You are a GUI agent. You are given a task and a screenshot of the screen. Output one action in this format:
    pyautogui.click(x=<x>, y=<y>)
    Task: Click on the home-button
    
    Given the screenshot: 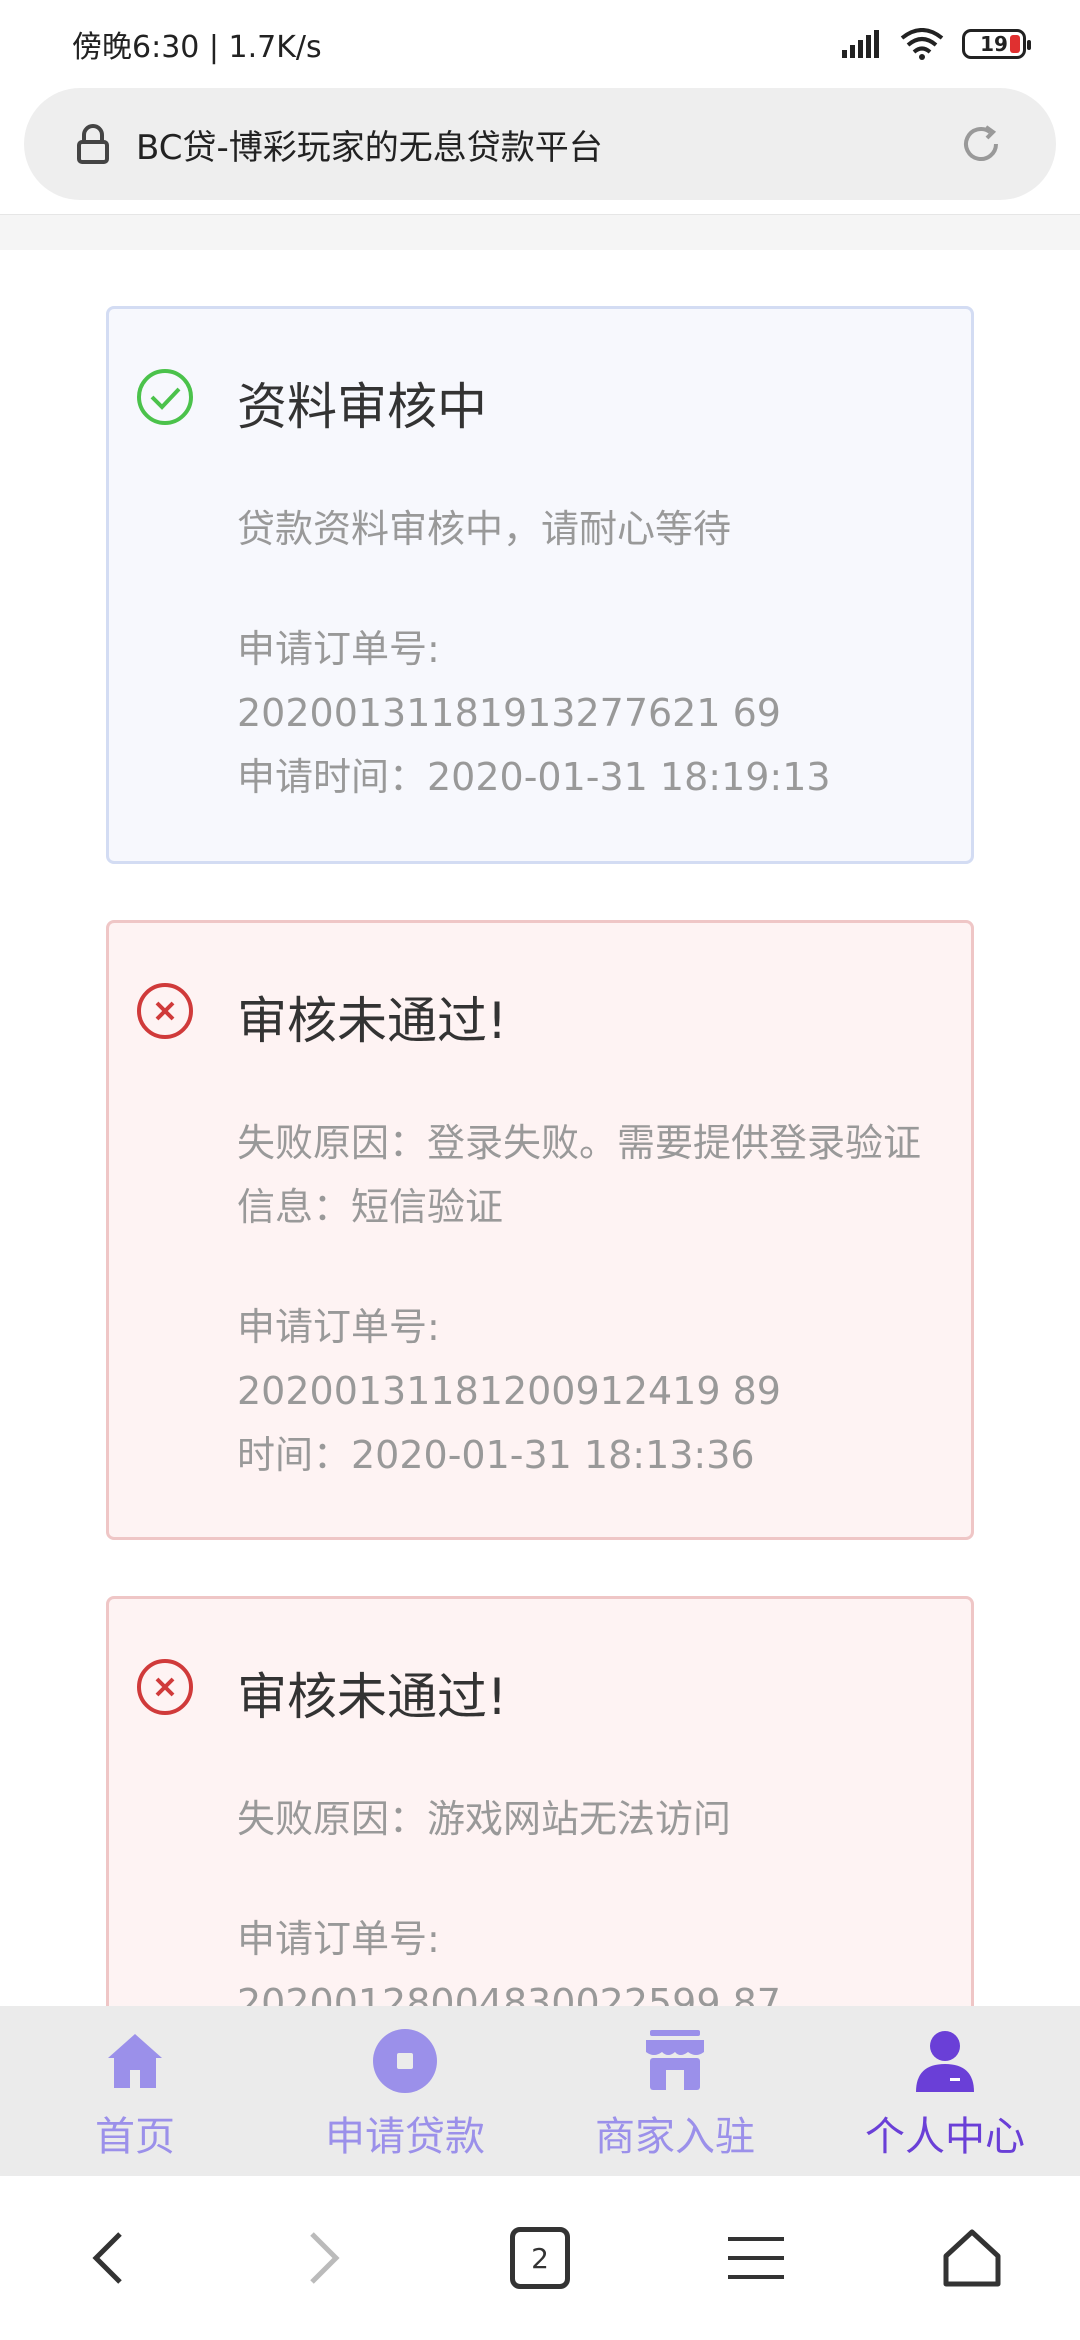 What is the action you would take?
    pyautogui.click(x=972, y=2258)
    